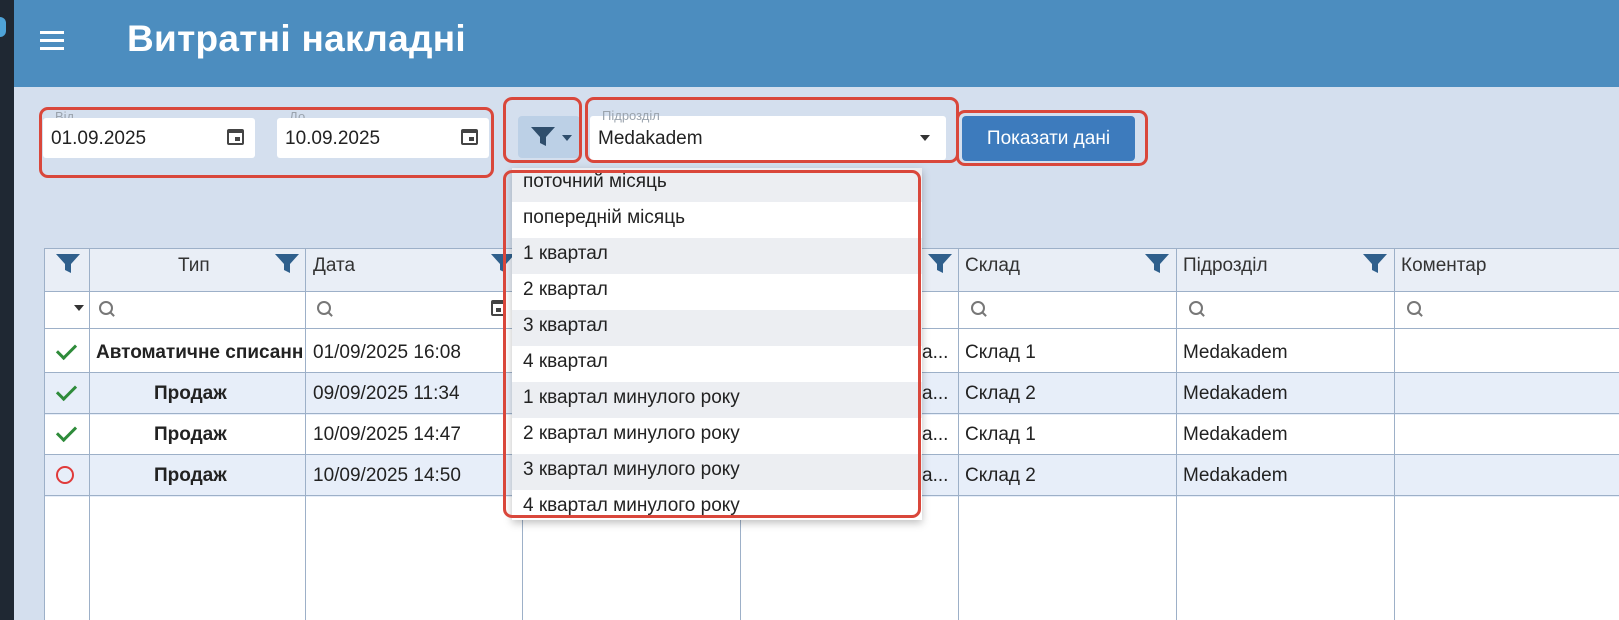 The image size is (1619, 620). Describe the element at coordinates (768, 134) in the screenshot. I see `department-select: Підрозділ Medakadem` at that location.